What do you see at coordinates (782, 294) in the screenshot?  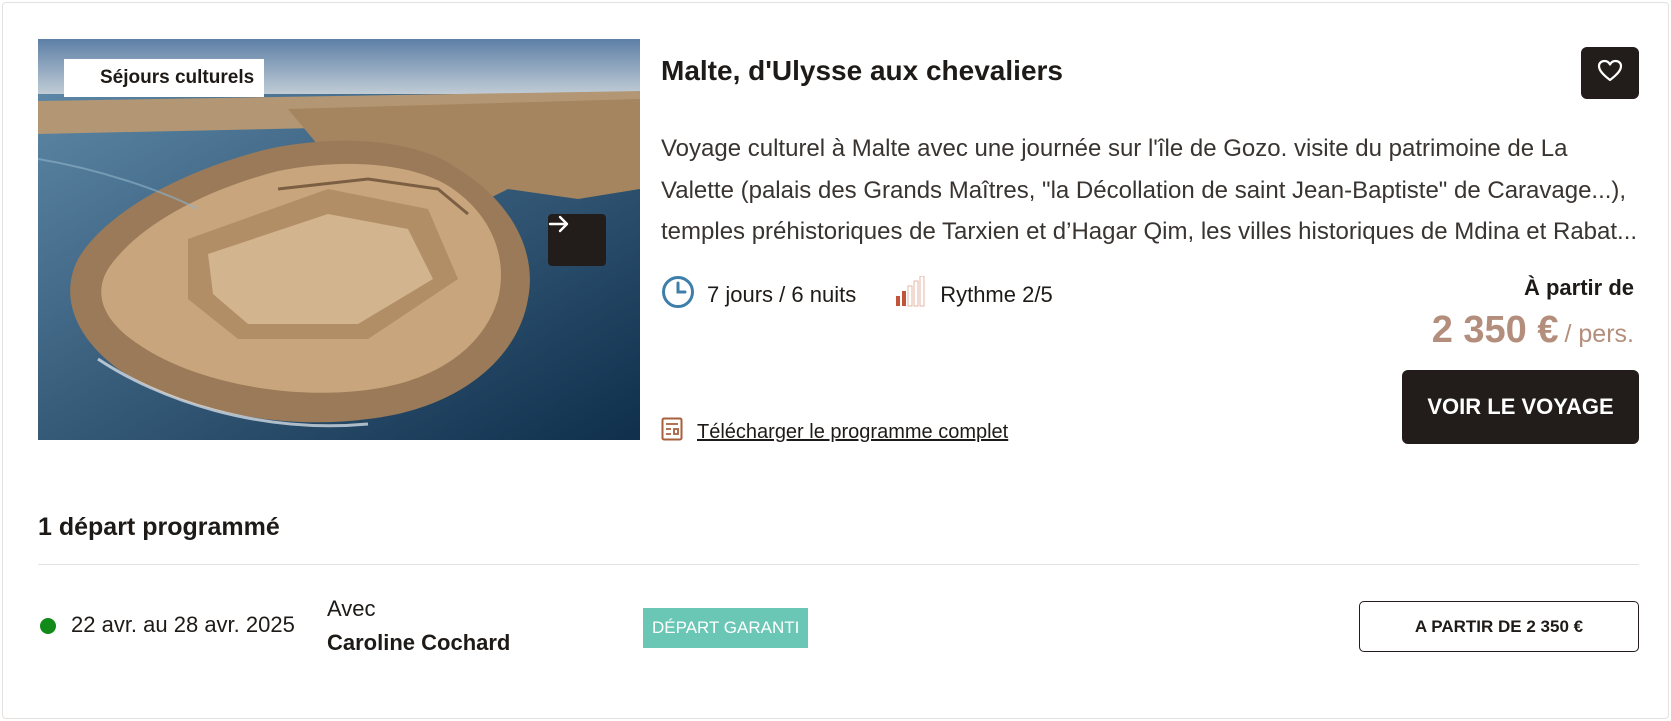 I see `duration-label: 7 jours / 6 nuits` at bounding box center [782, 294].